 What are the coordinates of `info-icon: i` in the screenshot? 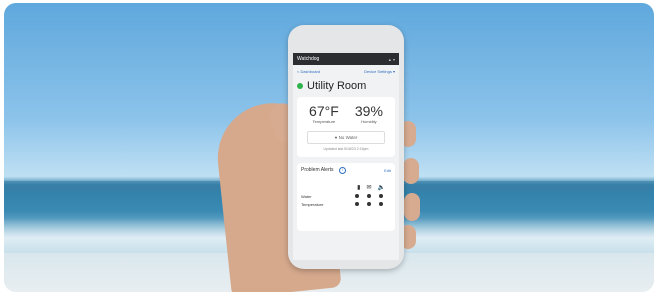 It's located at (342, 170).